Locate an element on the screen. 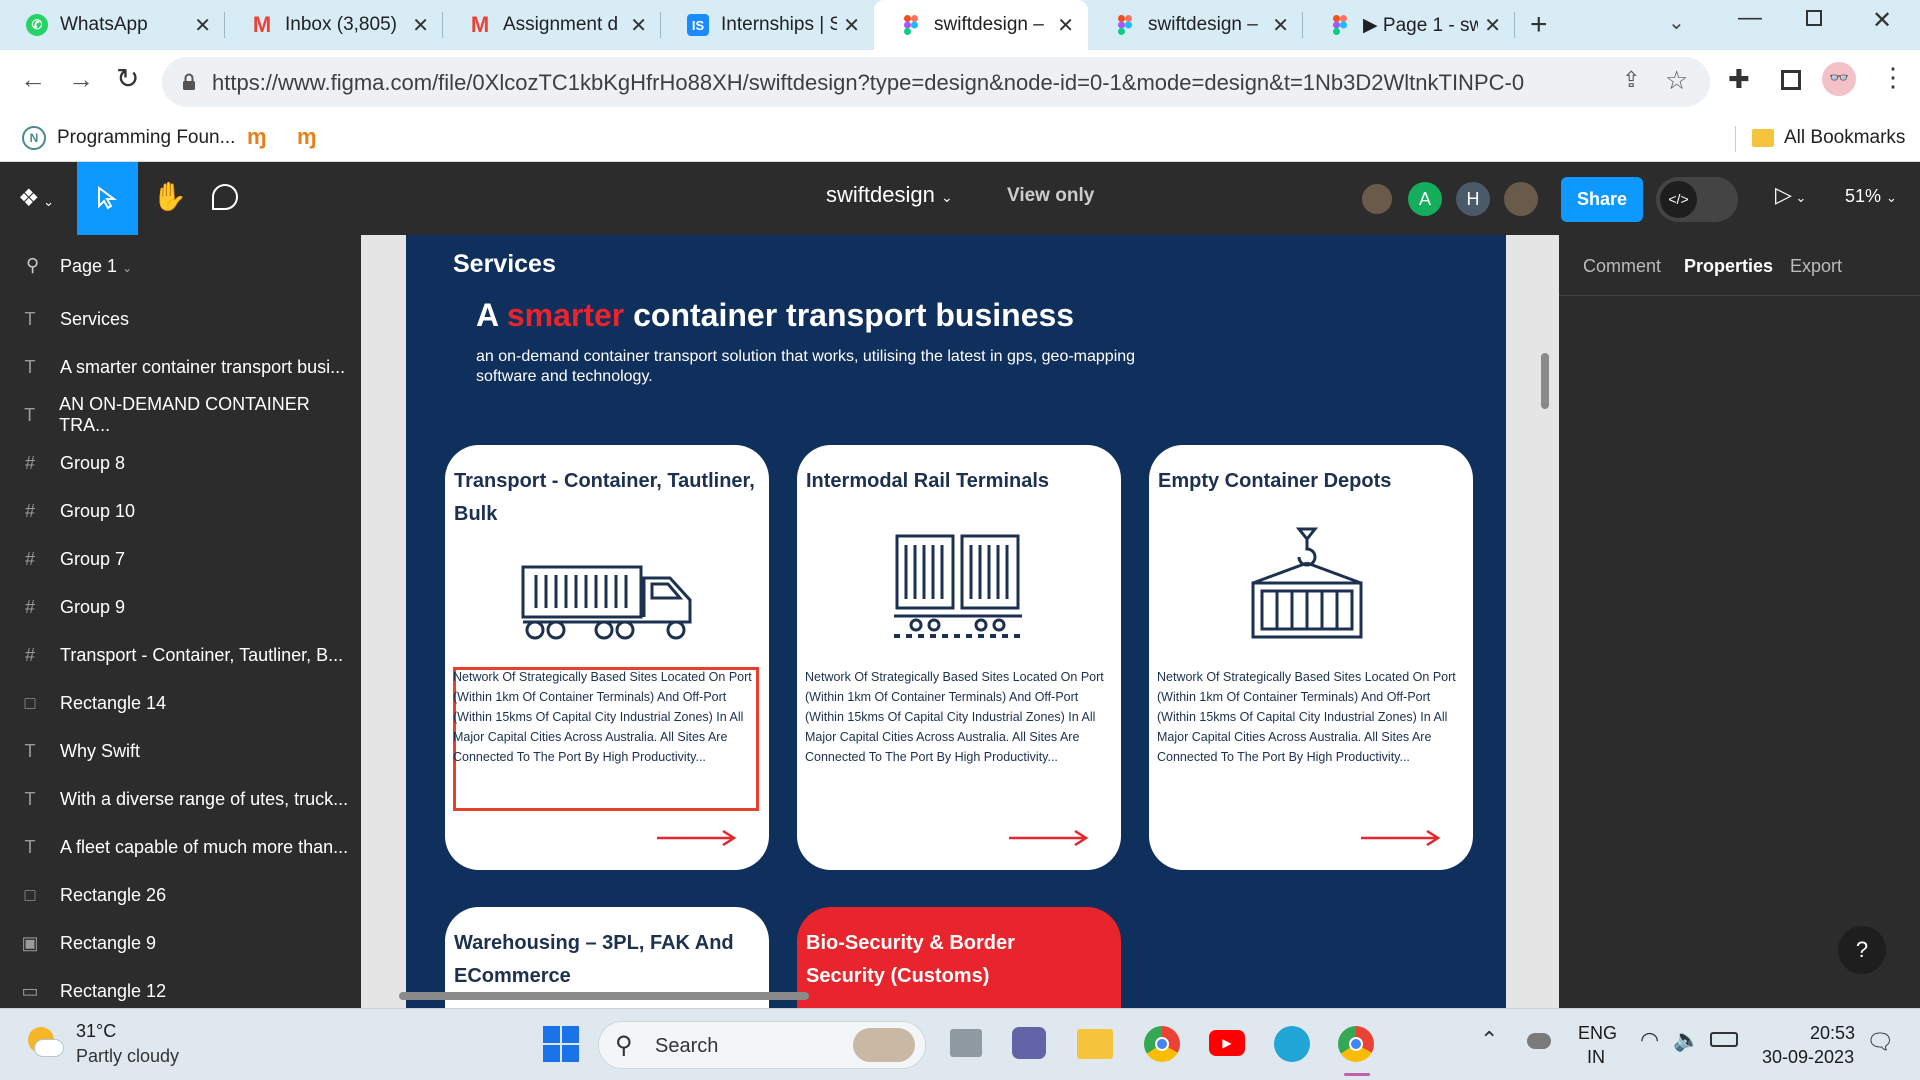 Image resolution: width=1920 pixels, height=1080 pixels. side-panel-icon is located at coordinates (1791, 80).